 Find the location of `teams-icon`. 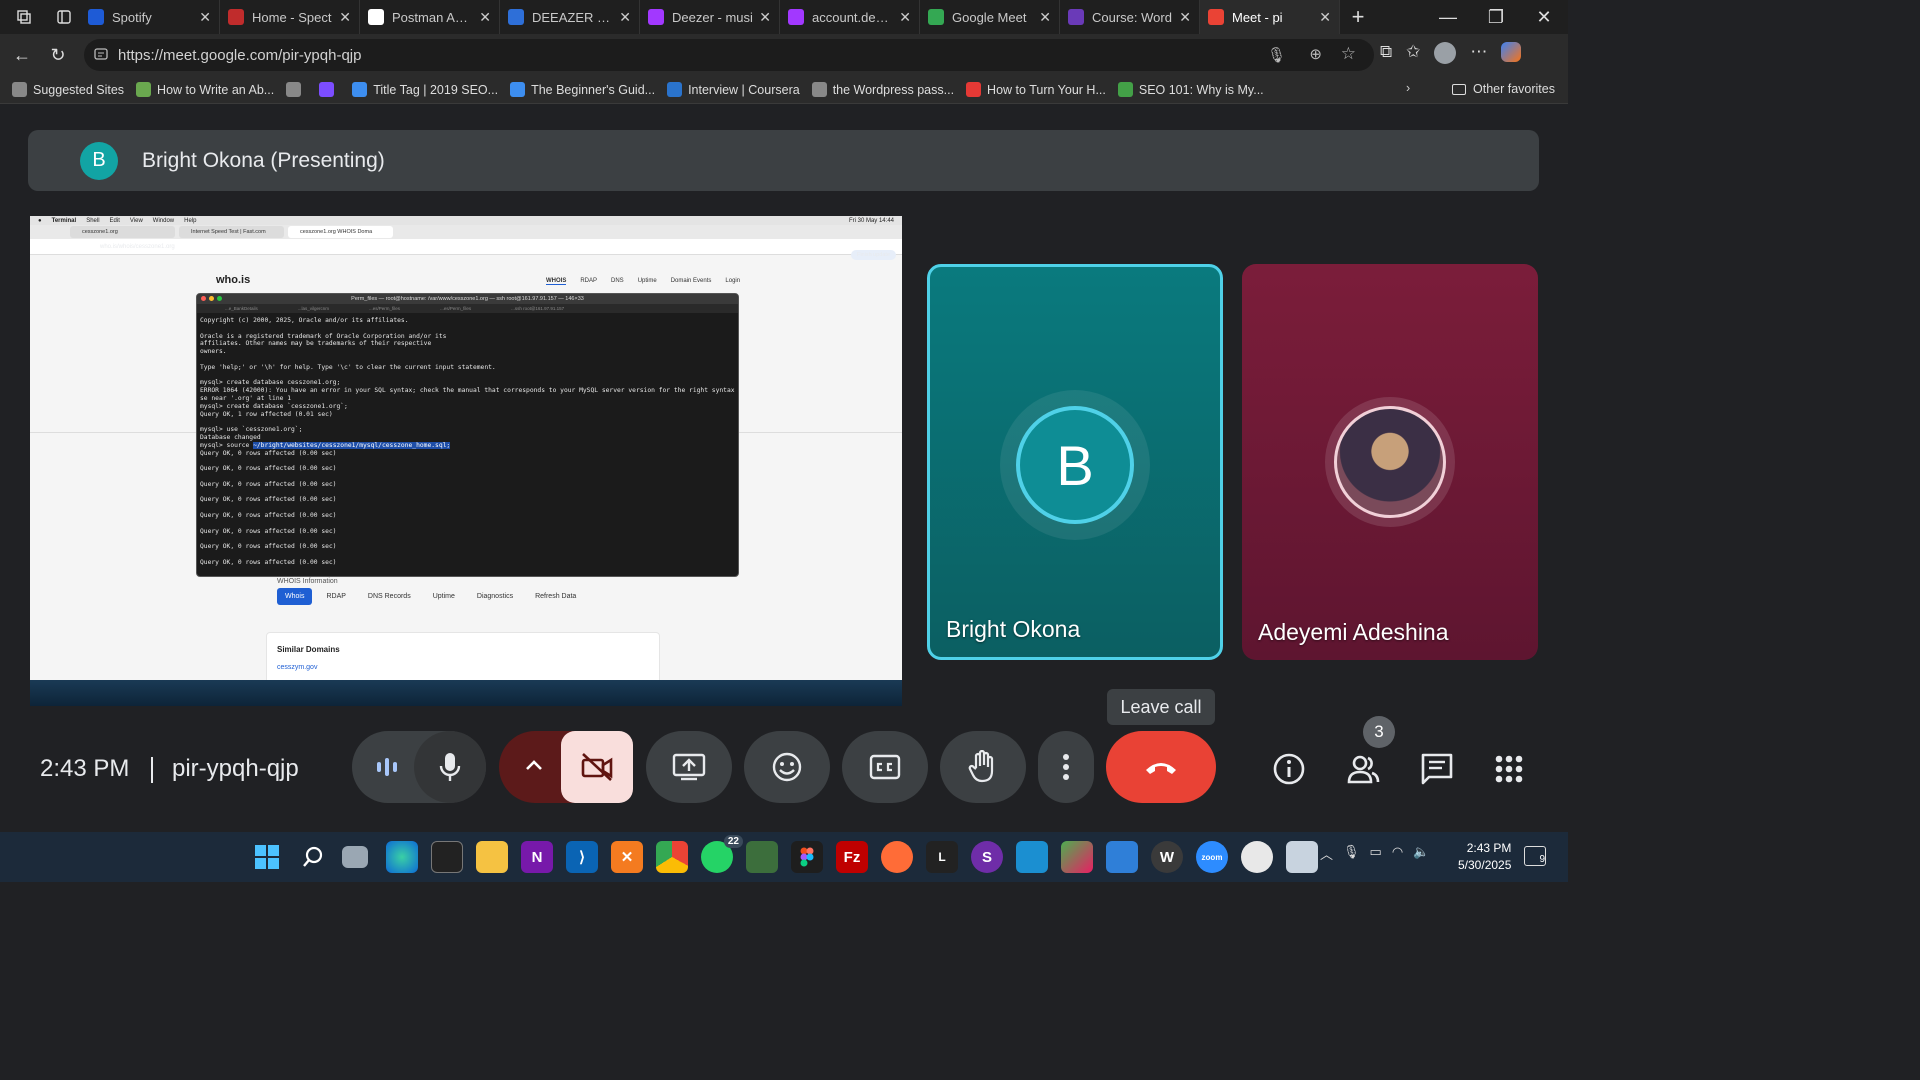

teams-icon is located at coordinates (1032, 857).